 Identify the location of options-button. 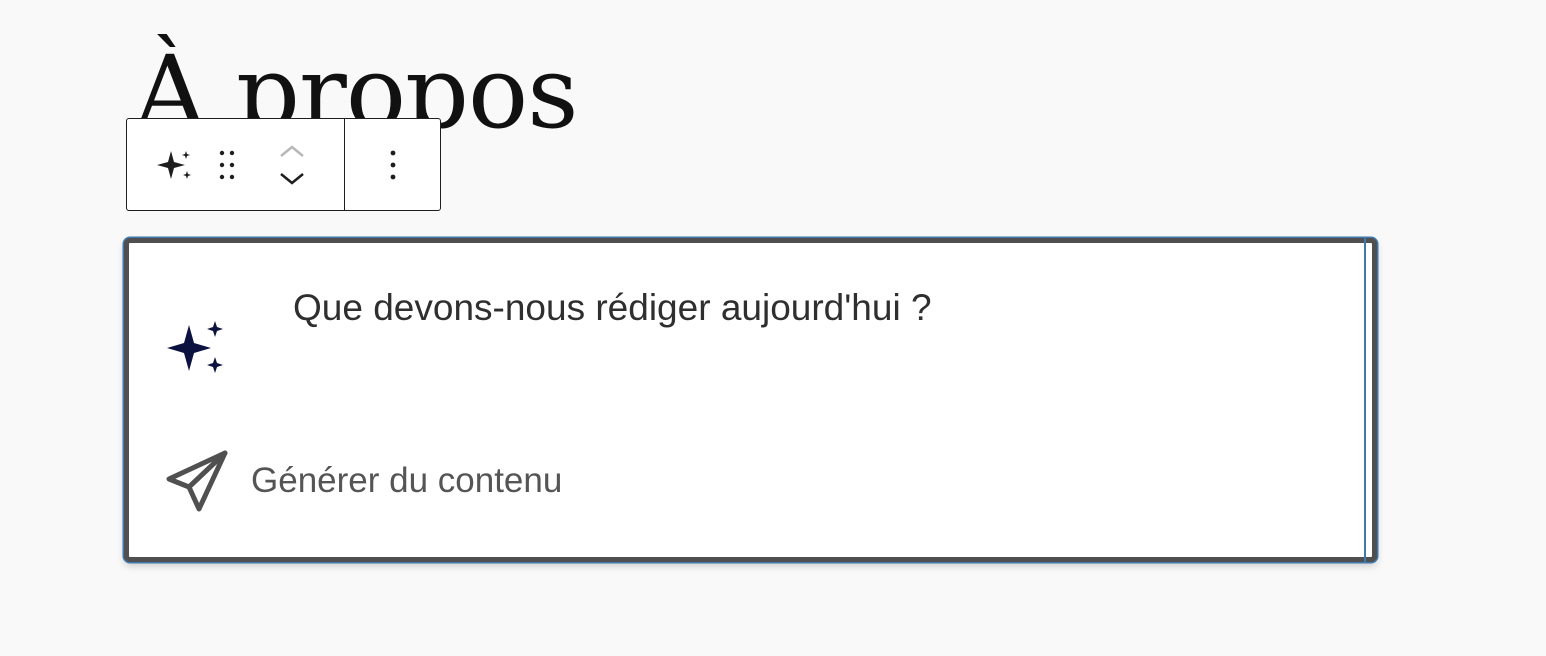
(393, 165).